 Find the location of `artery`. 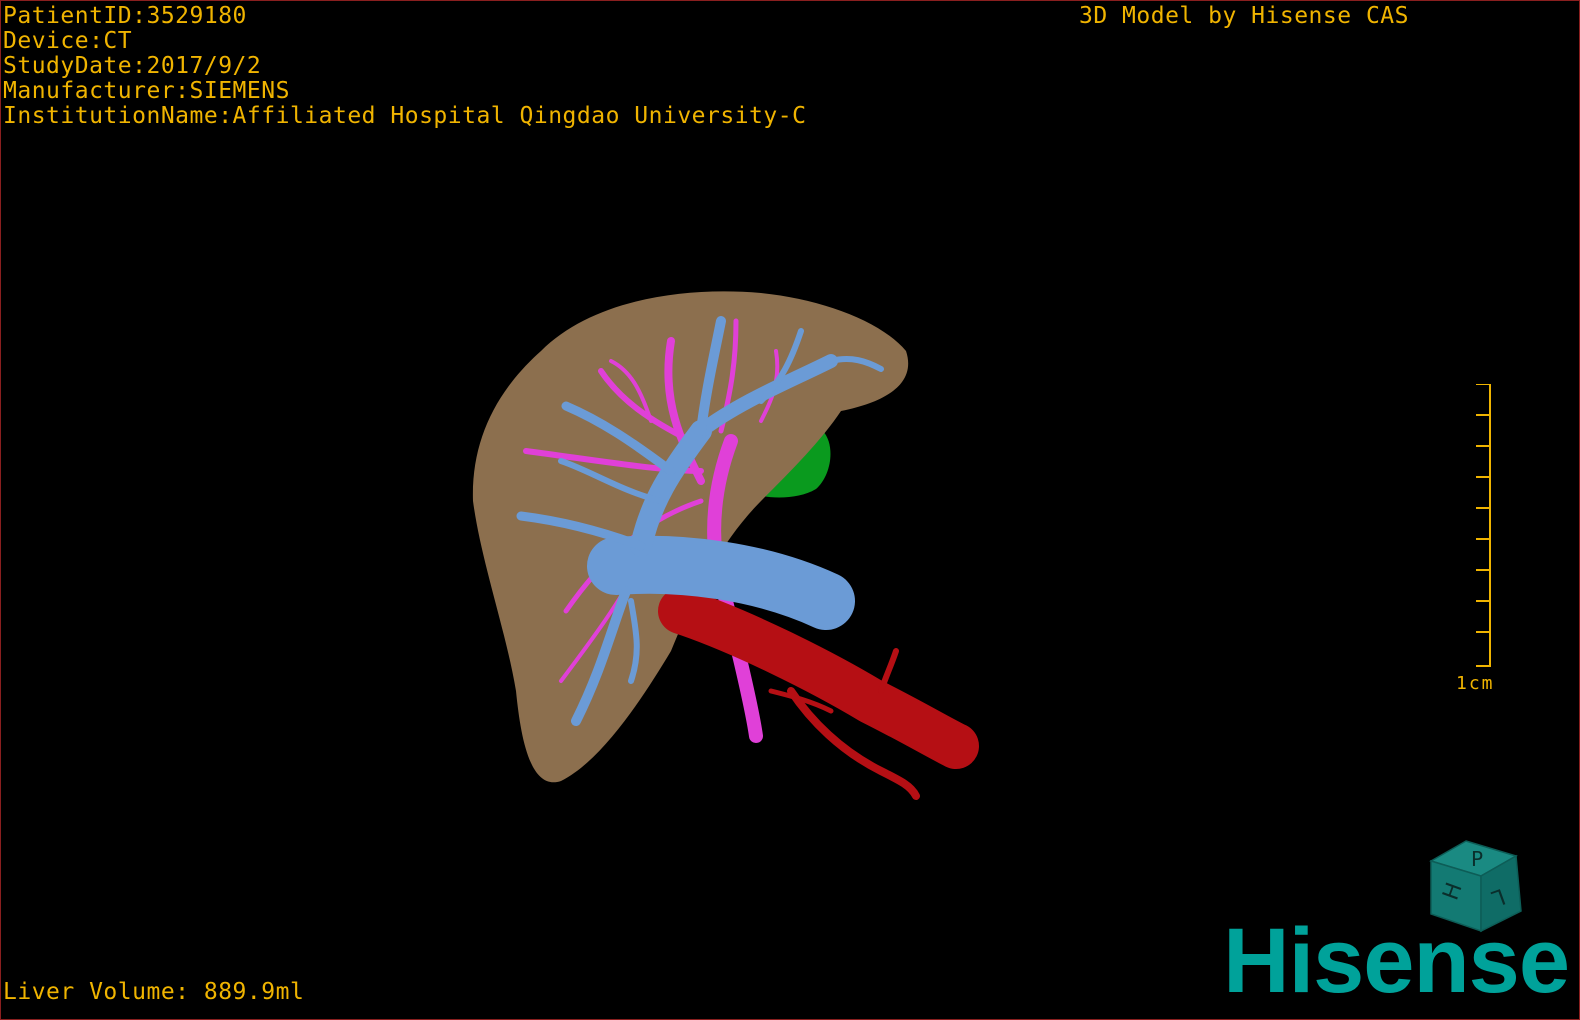

artery is located at coordinates (818, 694).